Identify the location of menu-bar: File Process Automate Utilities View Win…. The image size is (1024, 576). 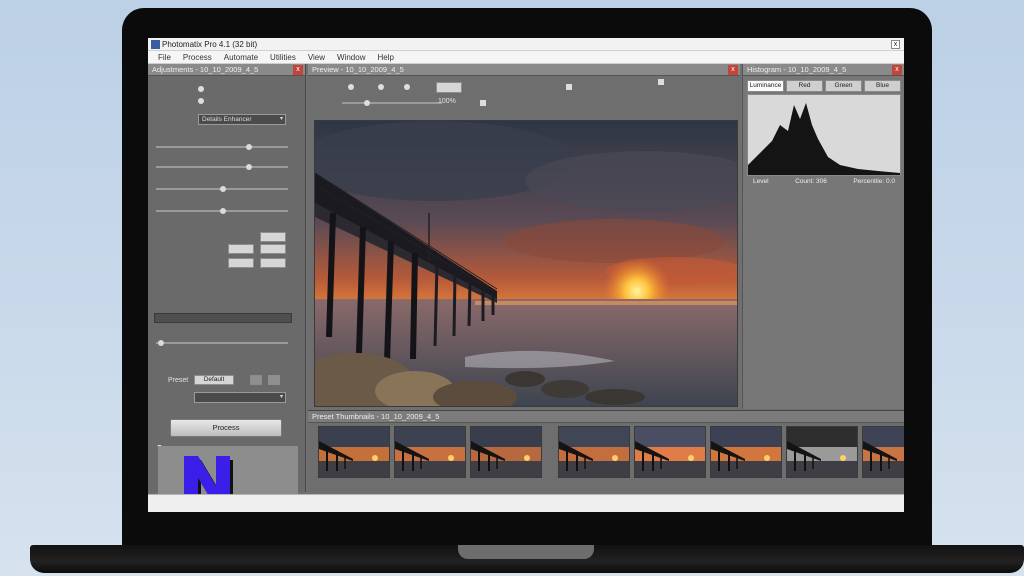
(526, 57).